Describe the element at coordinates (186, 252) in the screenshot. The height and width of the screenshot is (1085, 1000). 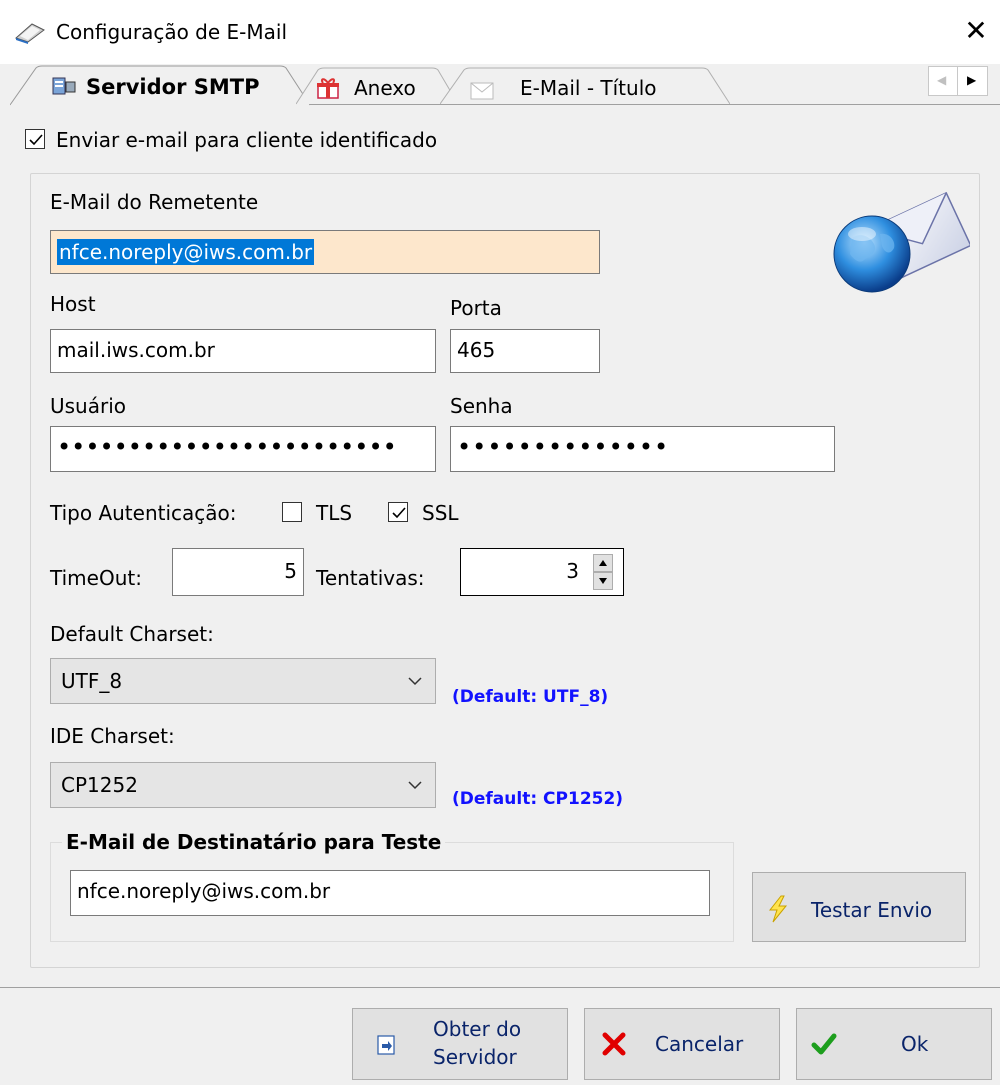
I see `sender-email-selected-text: nfce.noreply@iws.com.br` at that location.